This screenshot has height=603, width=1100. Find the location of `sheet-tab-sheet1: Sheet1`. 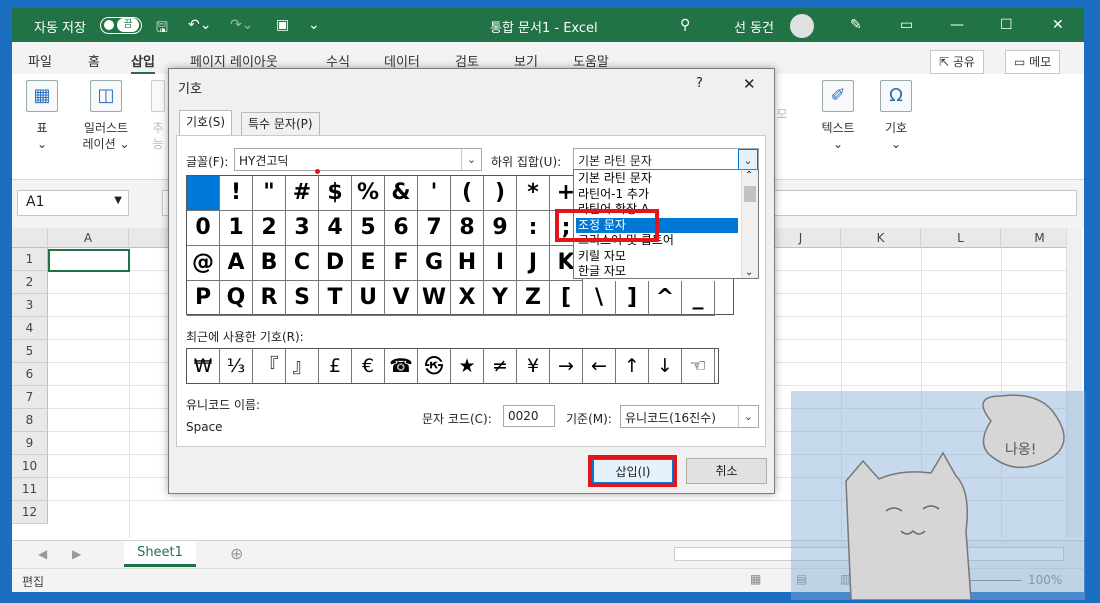

sheet-tab-sheet1: Sheet1 is located at coordinates (160, 554).